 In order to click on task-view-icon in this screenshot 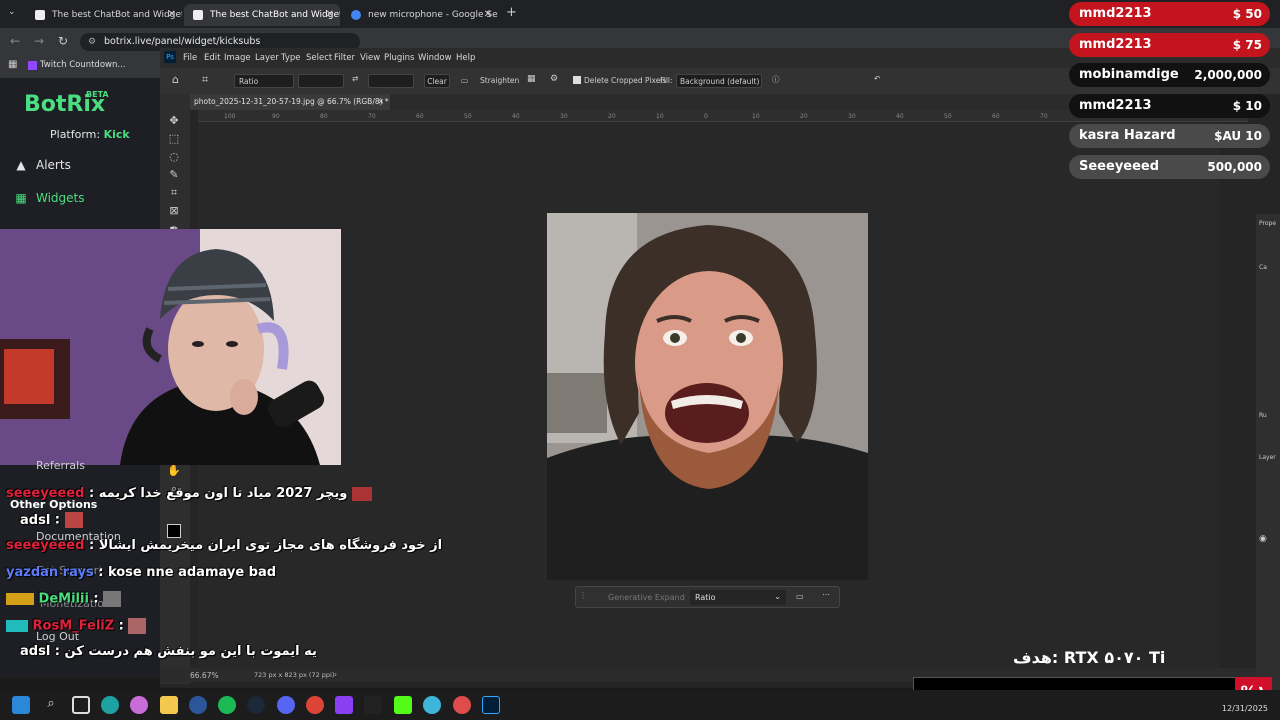, I will do `click(81, 705)`.